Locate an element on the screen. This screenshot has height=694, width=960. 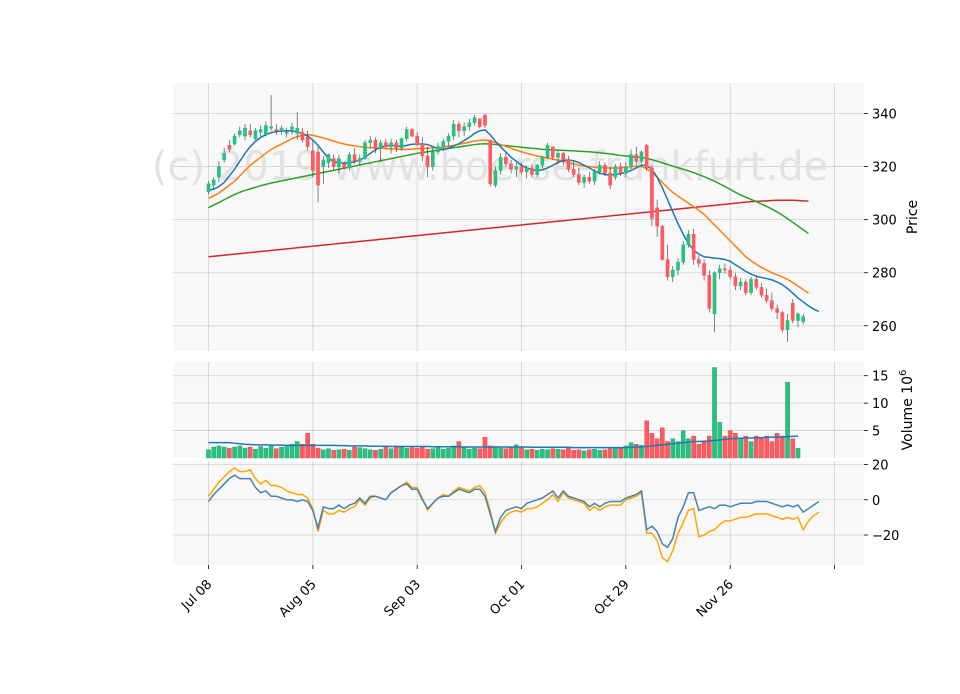
y-tick-label: 5 is located at coordinates (876, 432).